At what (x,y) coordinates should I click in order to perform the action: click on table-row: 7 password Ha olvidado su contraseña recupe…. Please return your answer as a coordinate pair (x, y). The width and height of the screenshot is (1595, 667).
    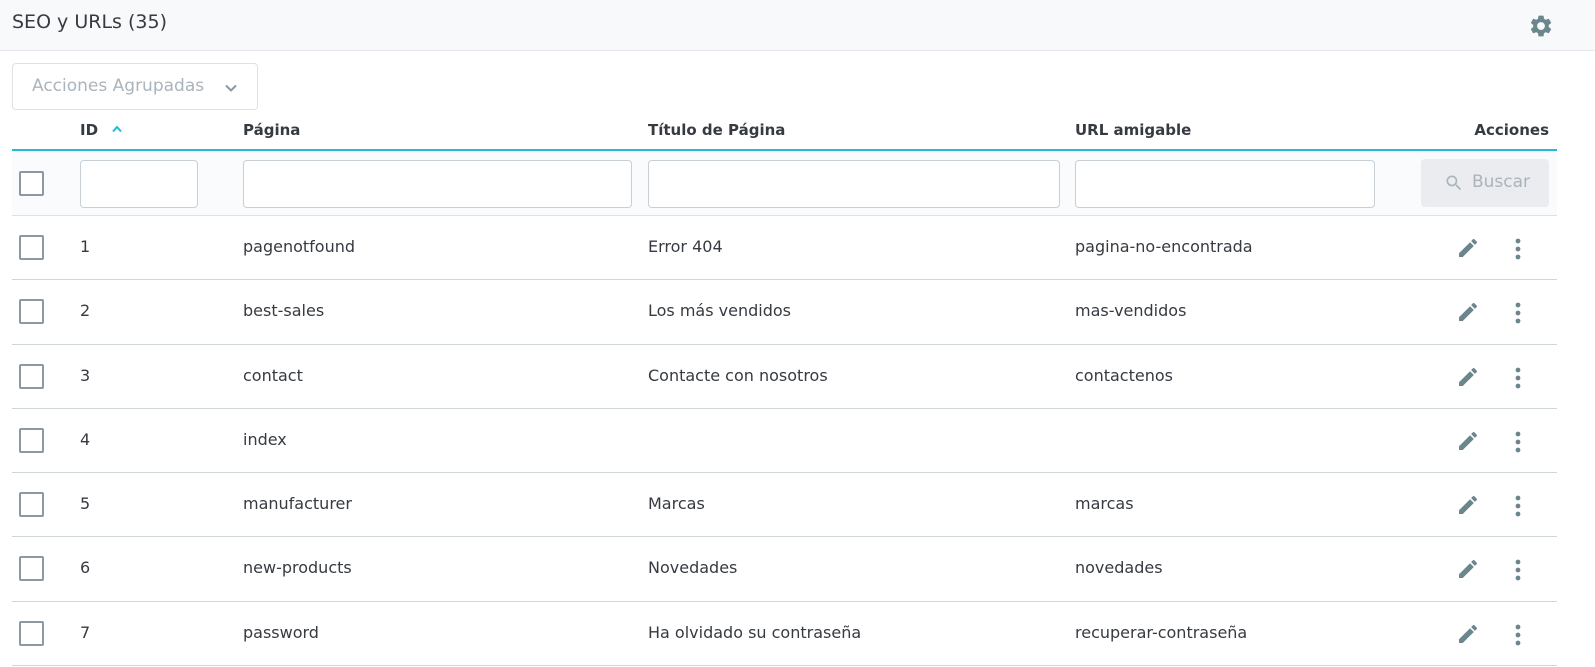
    Looking at the image, I should click on (784, 634).